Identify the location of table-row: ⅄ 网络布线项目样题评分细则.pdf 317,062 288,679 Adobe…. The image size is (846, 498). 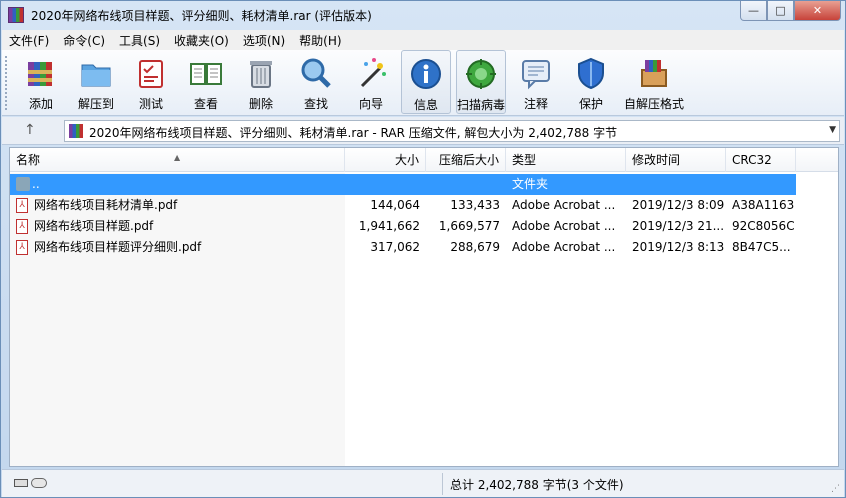
(403, 247).